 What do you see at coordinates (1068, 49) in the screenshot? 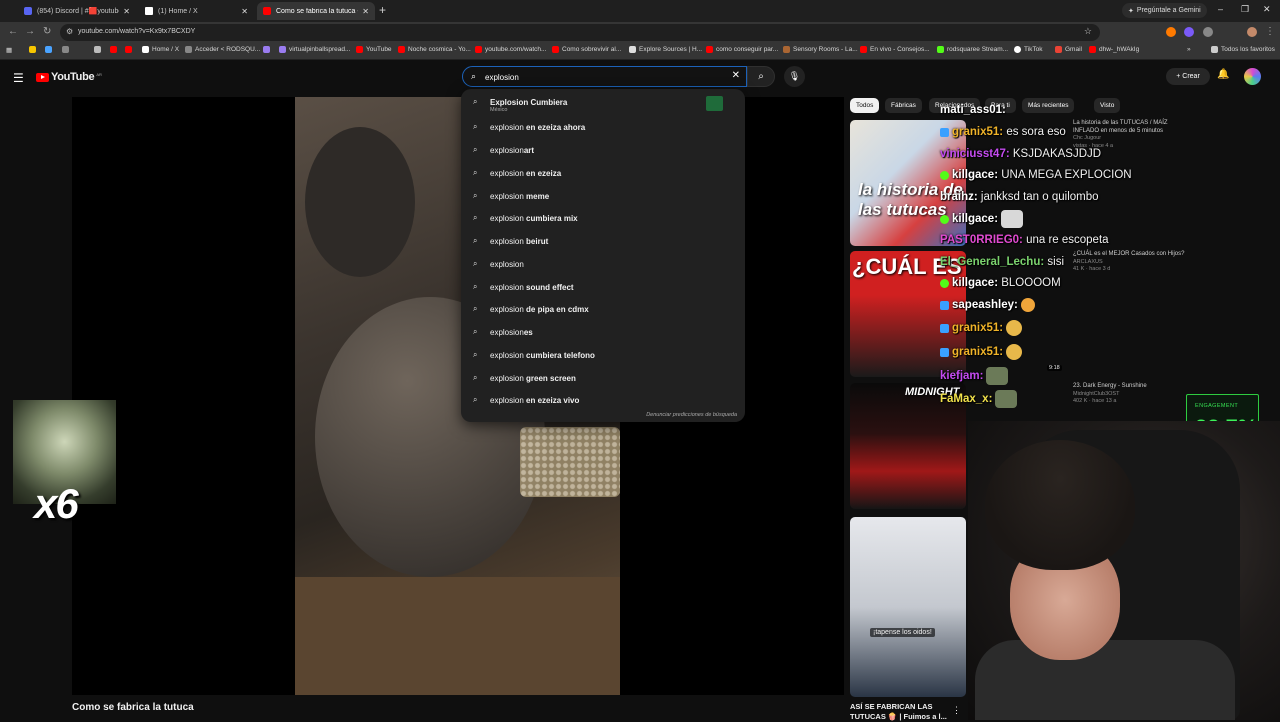
I see `bookmark-item: Gmail` at bounding box center [1068, 49].